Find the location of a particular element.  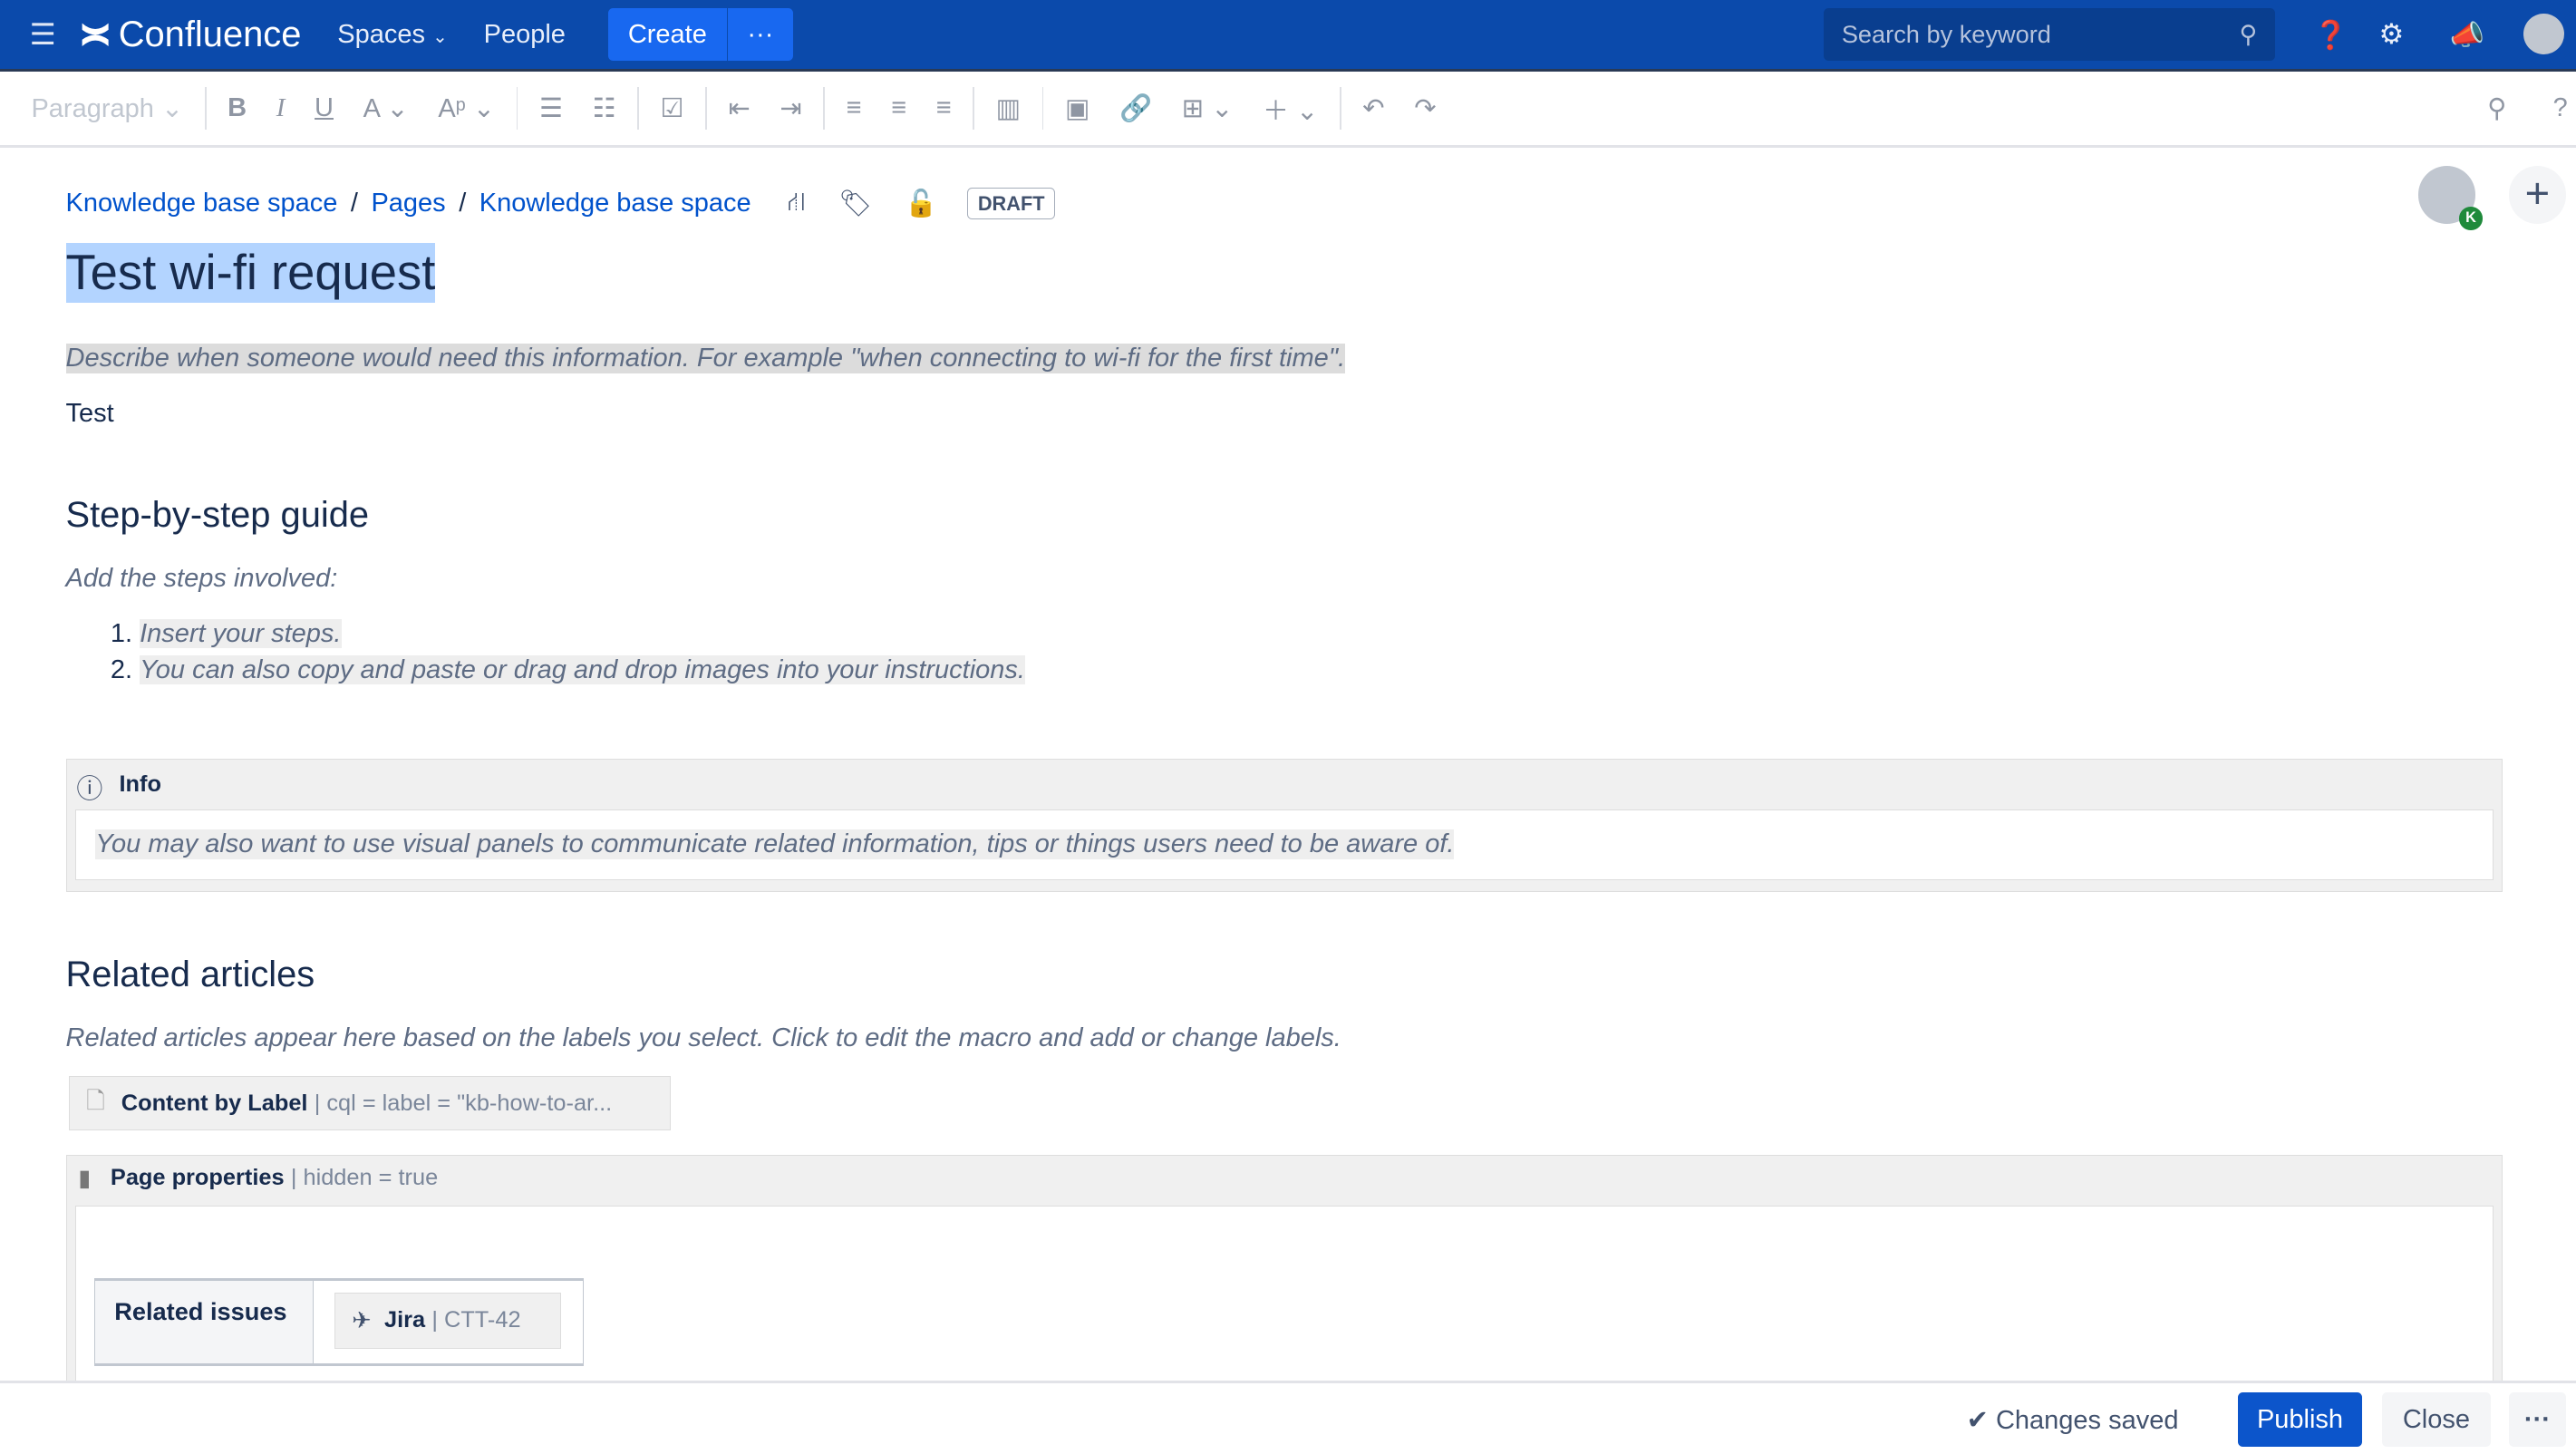

text-format-icon: Aᵖ ⌄ is located at coordinates (466, 108).